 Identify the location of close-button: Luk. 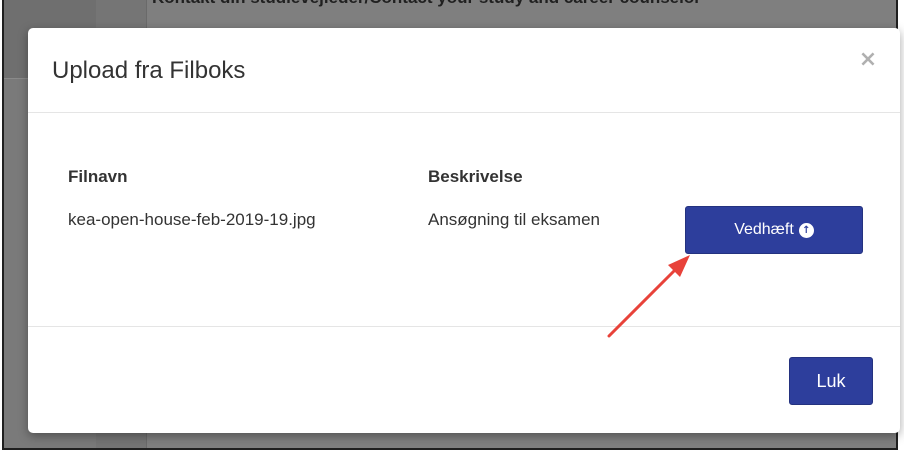
(831, 381).